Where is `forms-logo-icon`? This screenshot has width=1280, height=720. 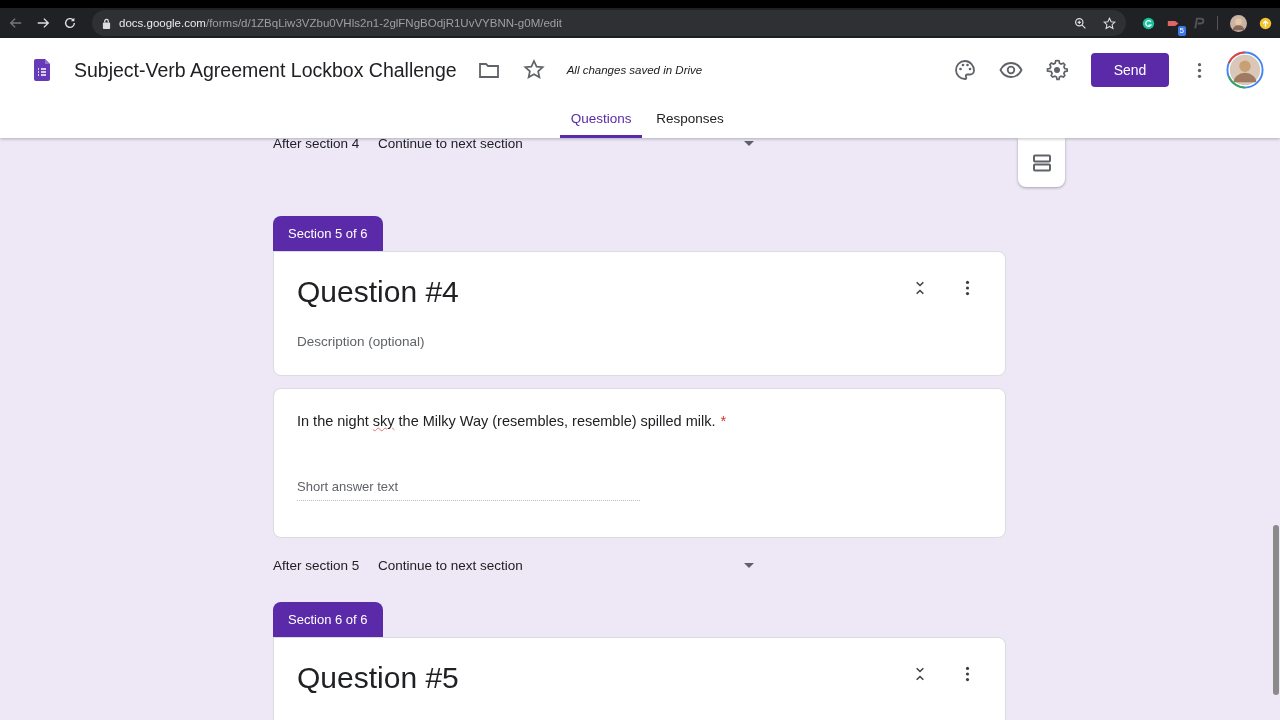 forms-logo-icon is located at coordinates (42, 70).